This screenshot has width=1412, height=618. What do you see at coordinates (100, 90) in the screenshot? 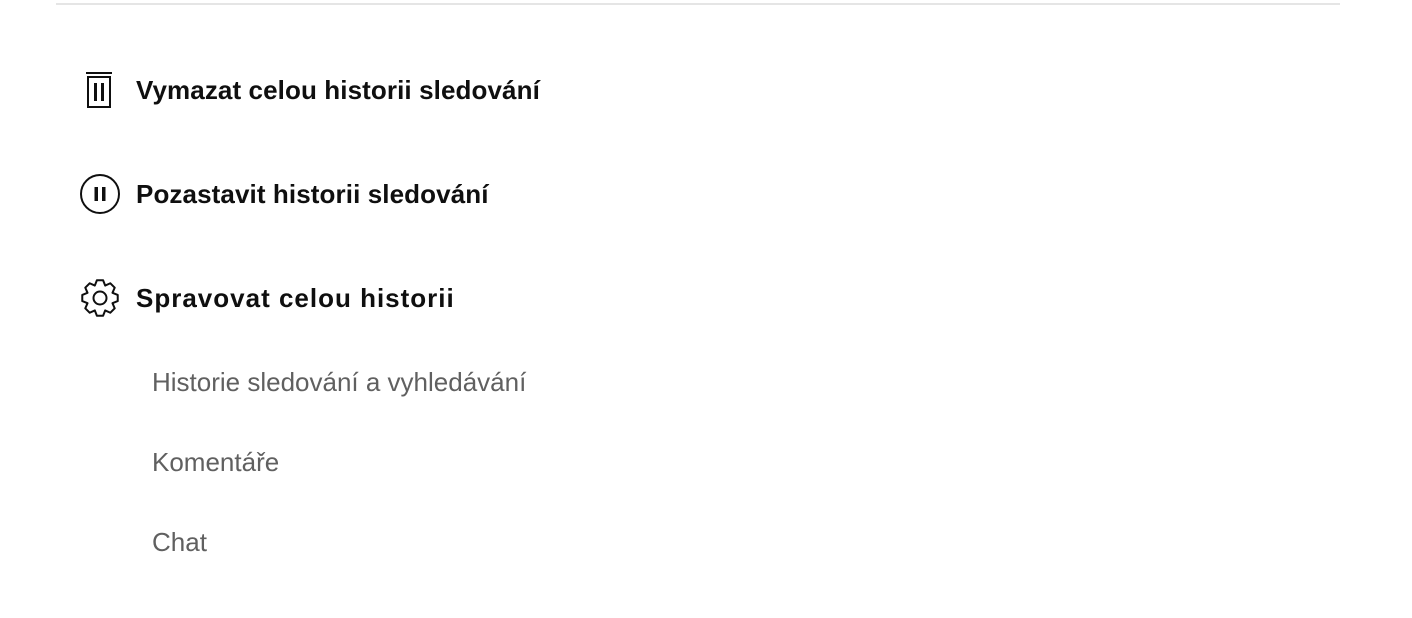
I see `trash-icon` at bounding box center [100, 90].